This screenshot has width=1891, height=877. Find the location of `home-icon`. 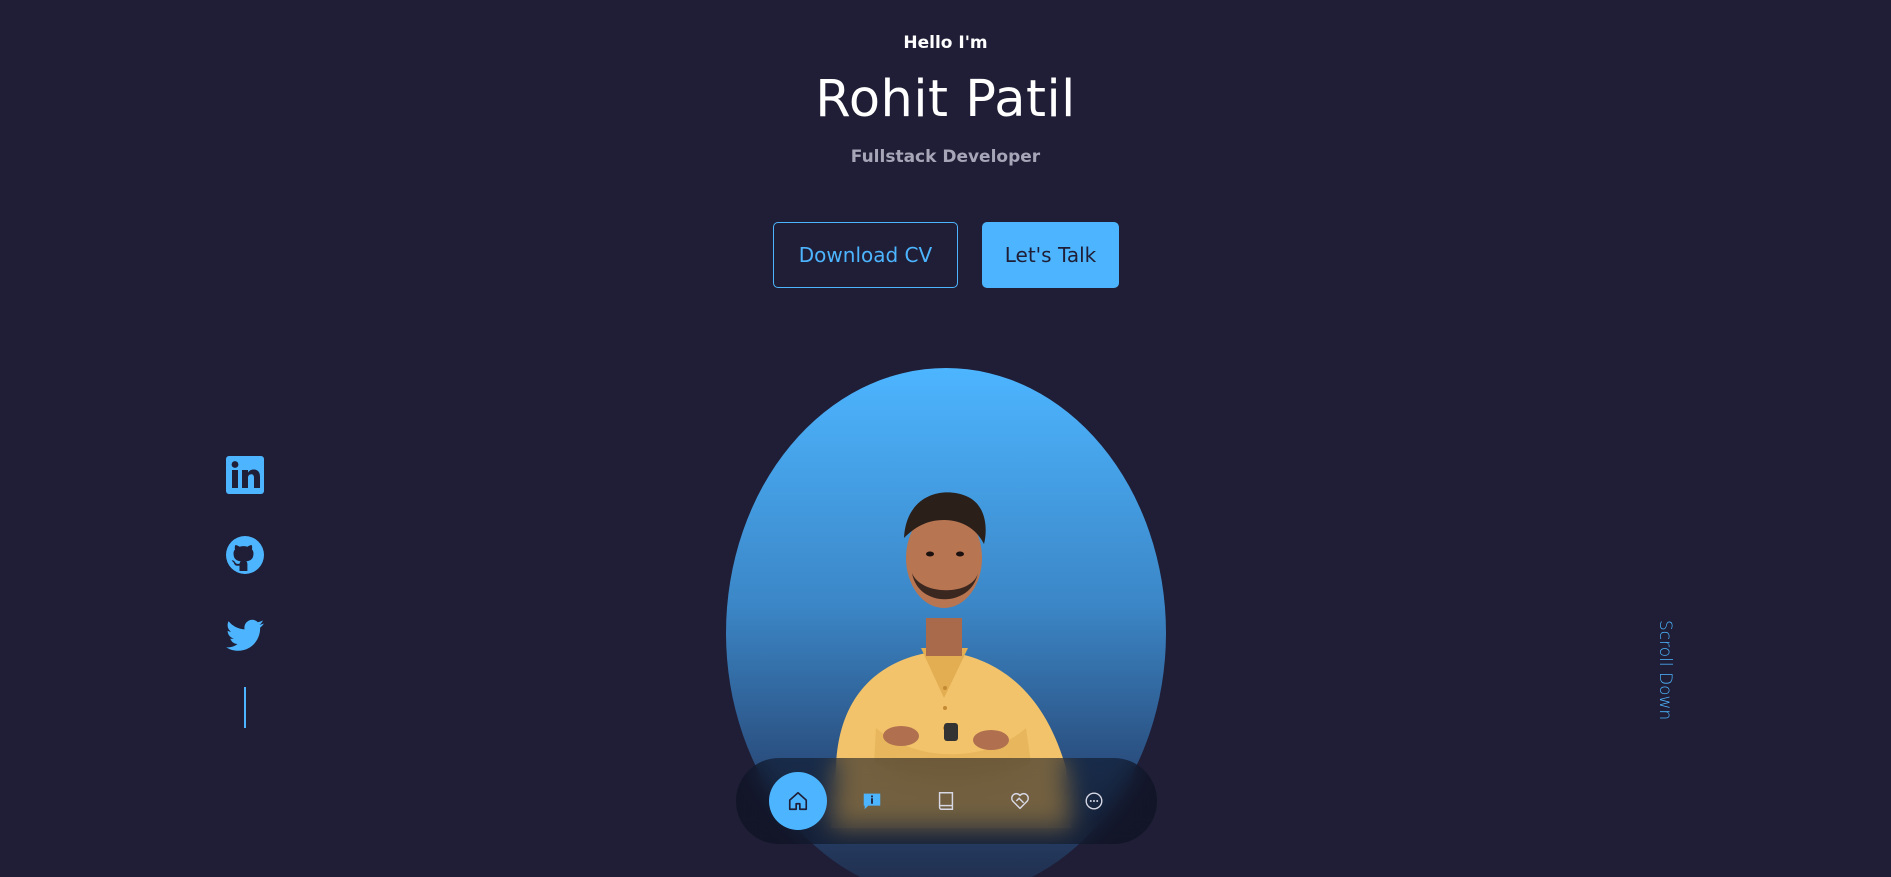

home-icon is located at coordinates (798, 801).